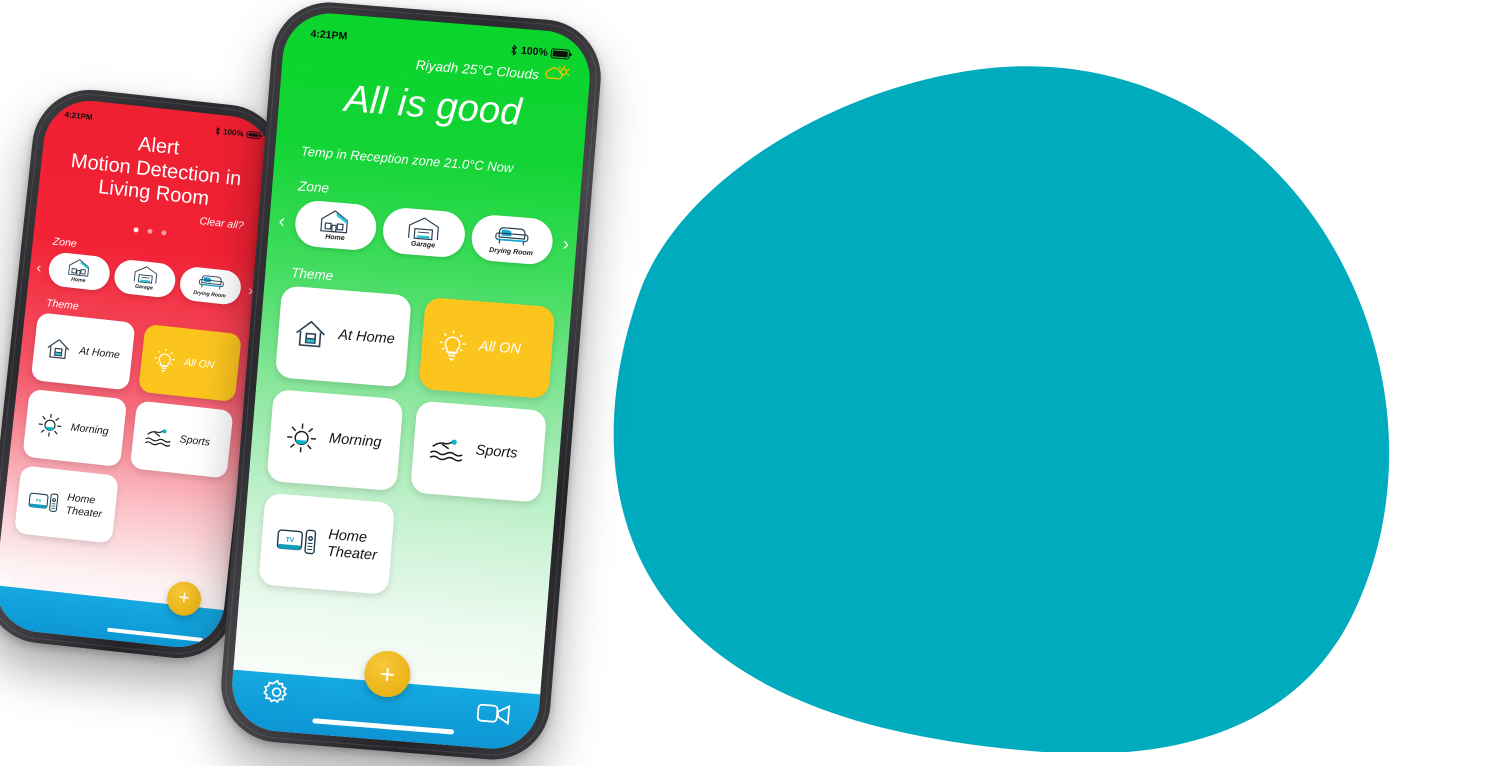  I want to click on theme-card-at-home: At Home, so click(343, 336).